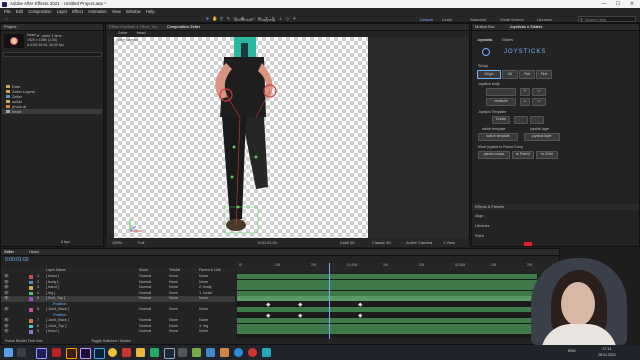  What do you see at coordinates (607, 355) in the screenshot?
I see `tray-date: 28.01.2021` at bounding box center [607, 355].